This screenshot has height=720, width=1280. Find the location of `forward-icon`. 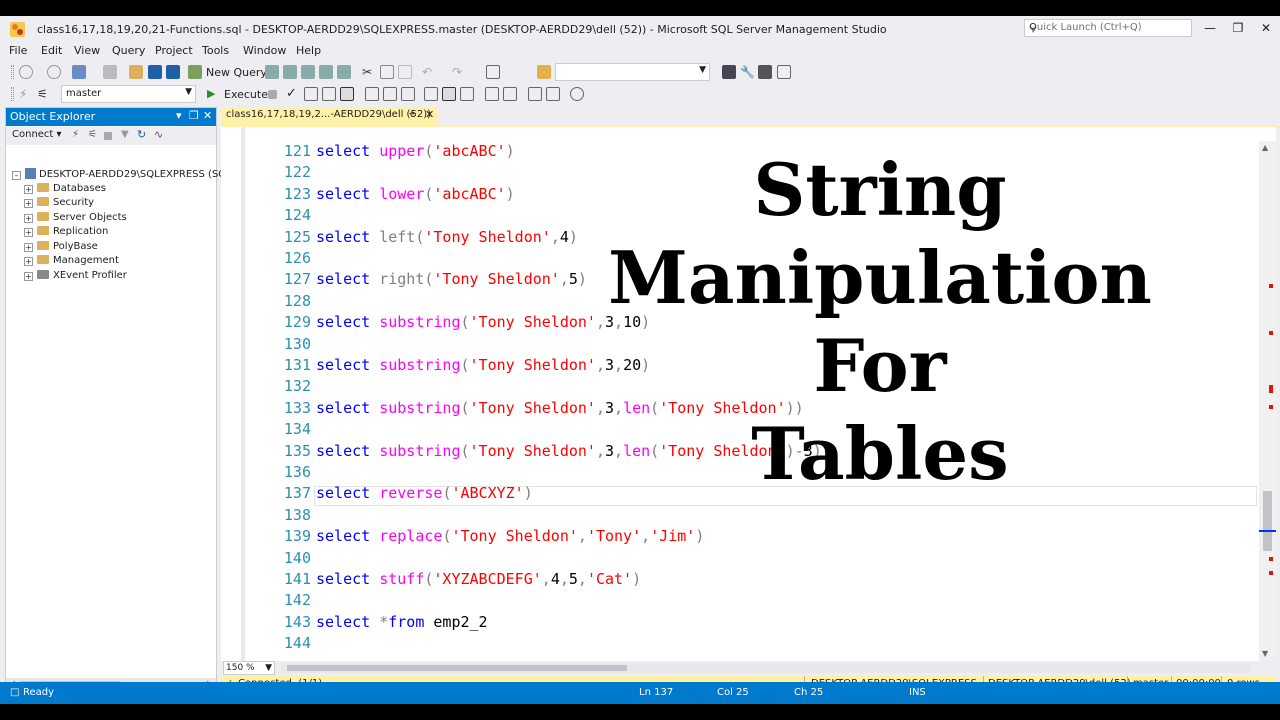

forward-icon is located at coordinates (54, 72).